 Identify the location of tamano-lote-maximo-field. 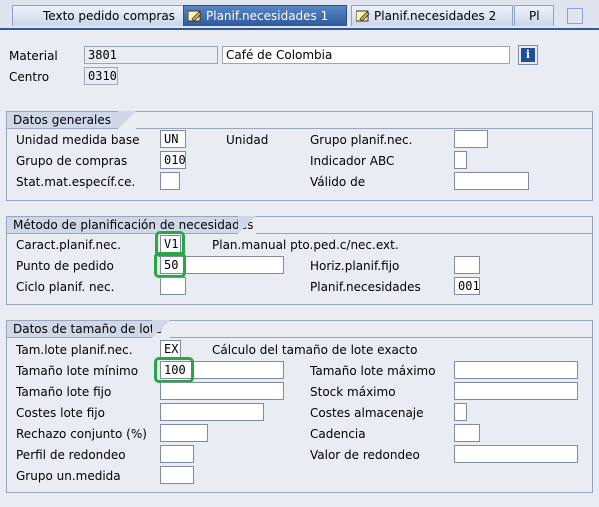
(516, 370).